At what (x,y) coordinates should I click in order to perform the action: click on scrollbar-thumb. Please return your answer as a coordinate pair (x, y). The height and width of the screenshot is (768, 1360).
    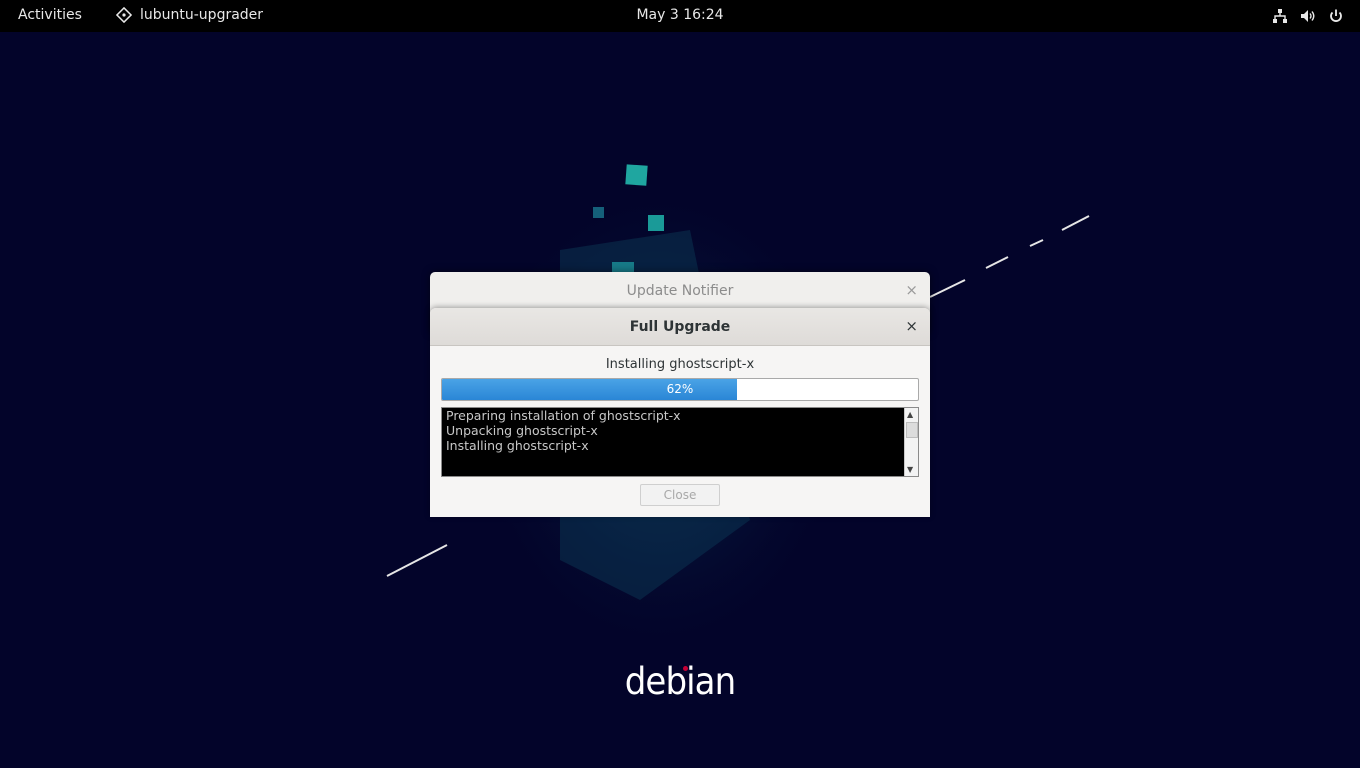
    Looking at the image, I should click on (912, 430).